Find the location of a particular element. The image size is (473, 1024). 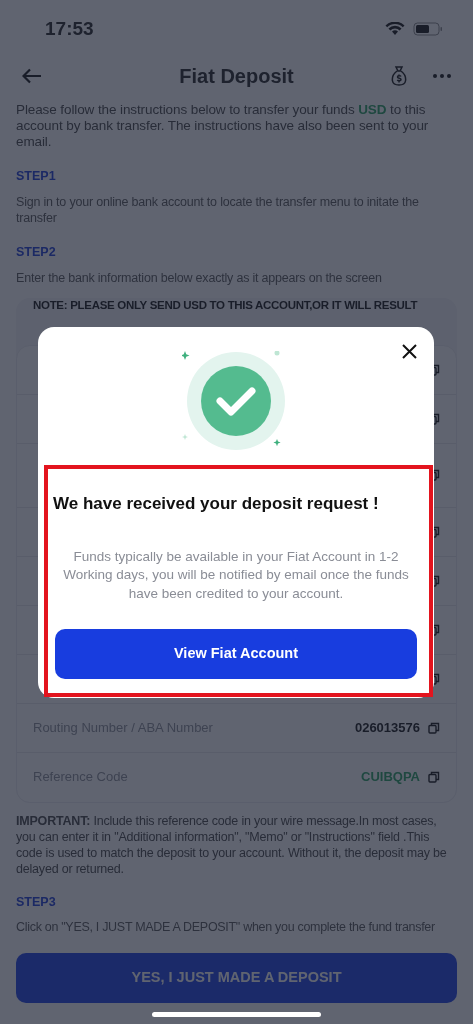

close-icon is located at coordinates (409, 351).